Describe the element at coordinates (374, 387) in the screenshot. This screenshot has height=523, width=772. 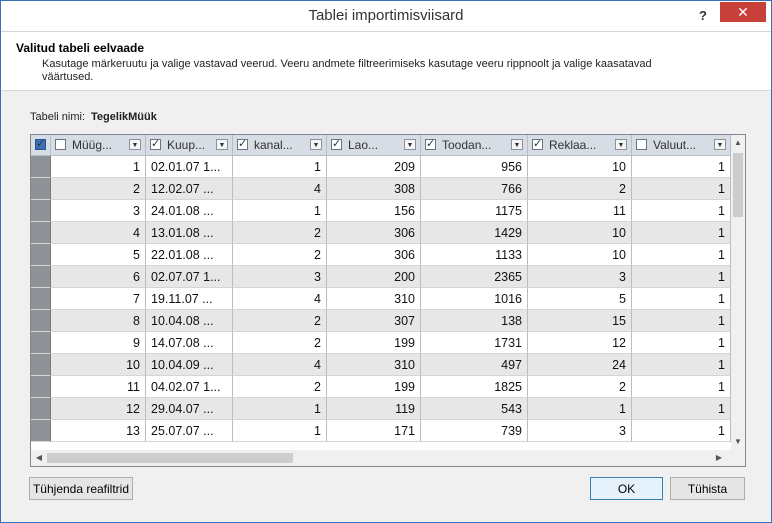
I see `table-cell: 199` at that location.